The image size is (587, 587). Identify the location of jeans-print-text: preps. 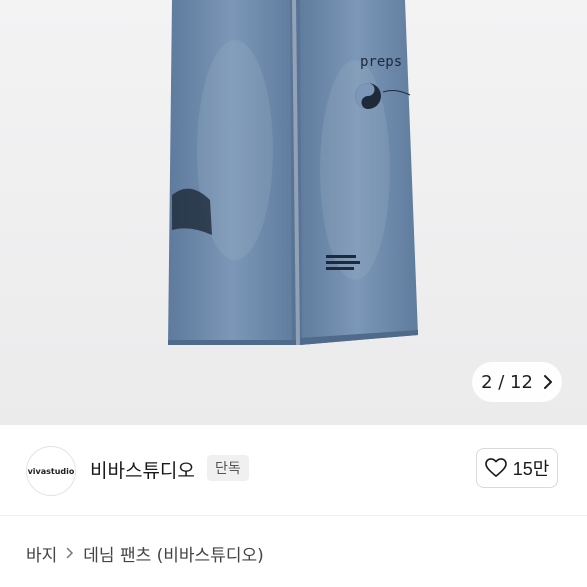
(381, 62).